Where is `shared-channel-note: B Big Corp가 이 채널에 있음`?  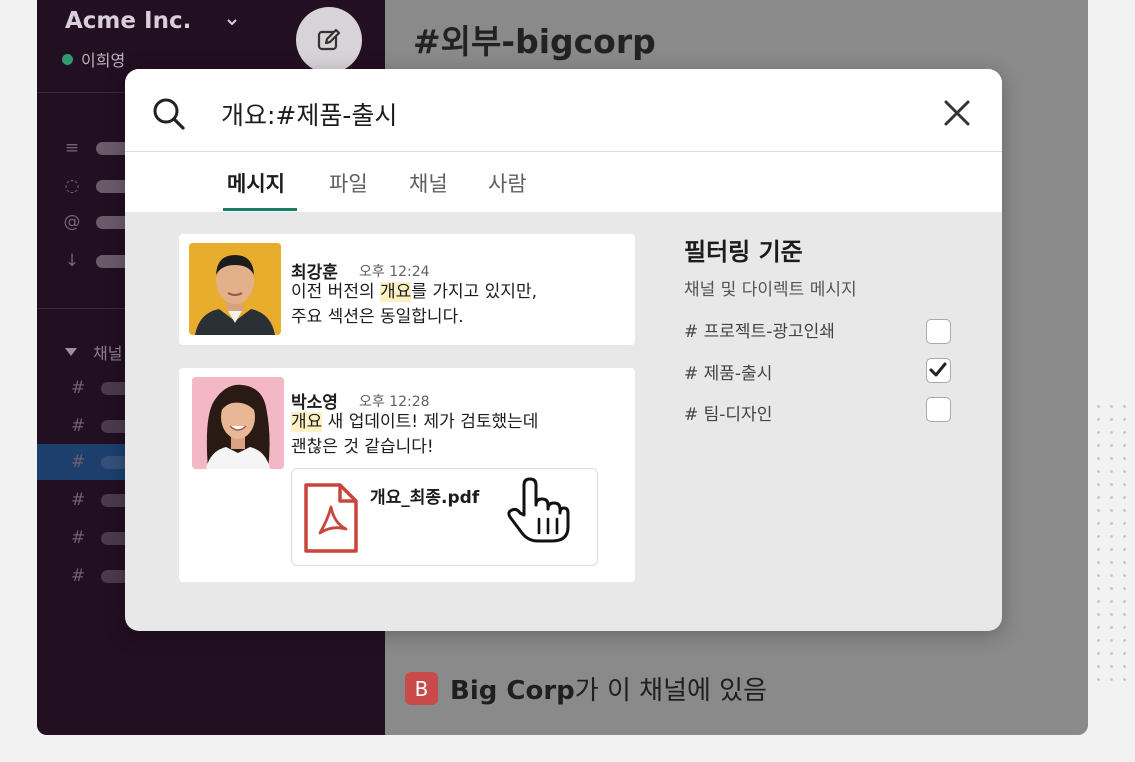
shared-channel-note: B Big Corp가 이 채널에 있음 is located at coordinates (586, 688).